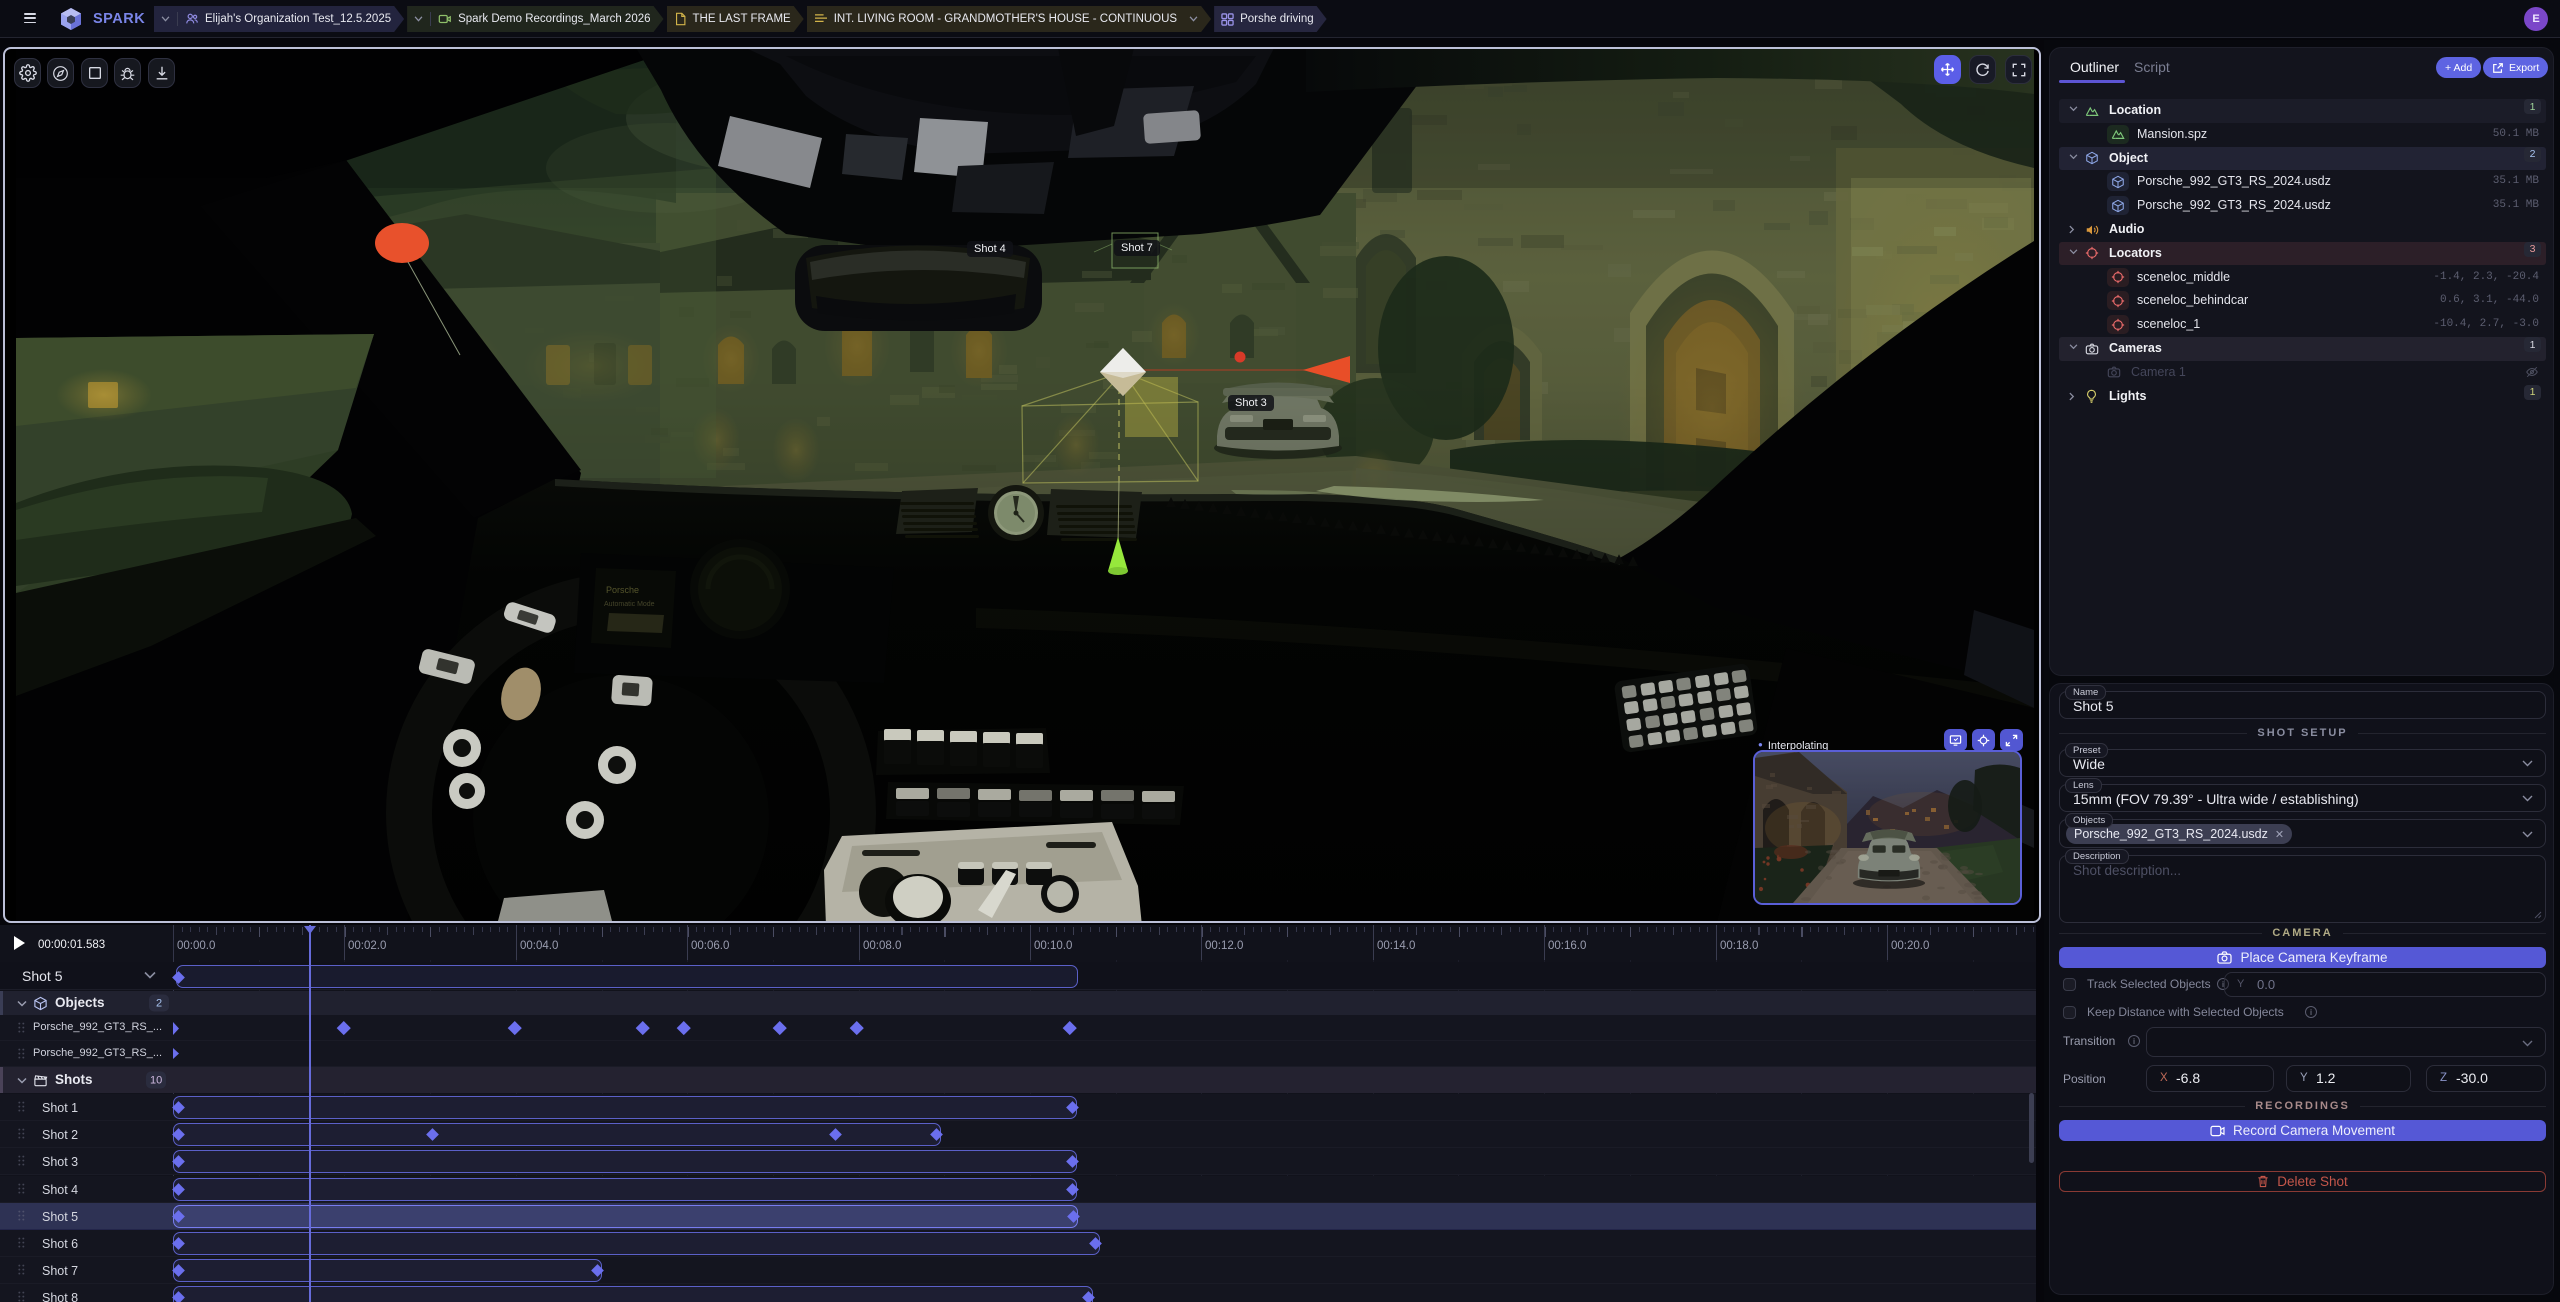  I want to click on svg-text: Porsche, so click(622, 590).